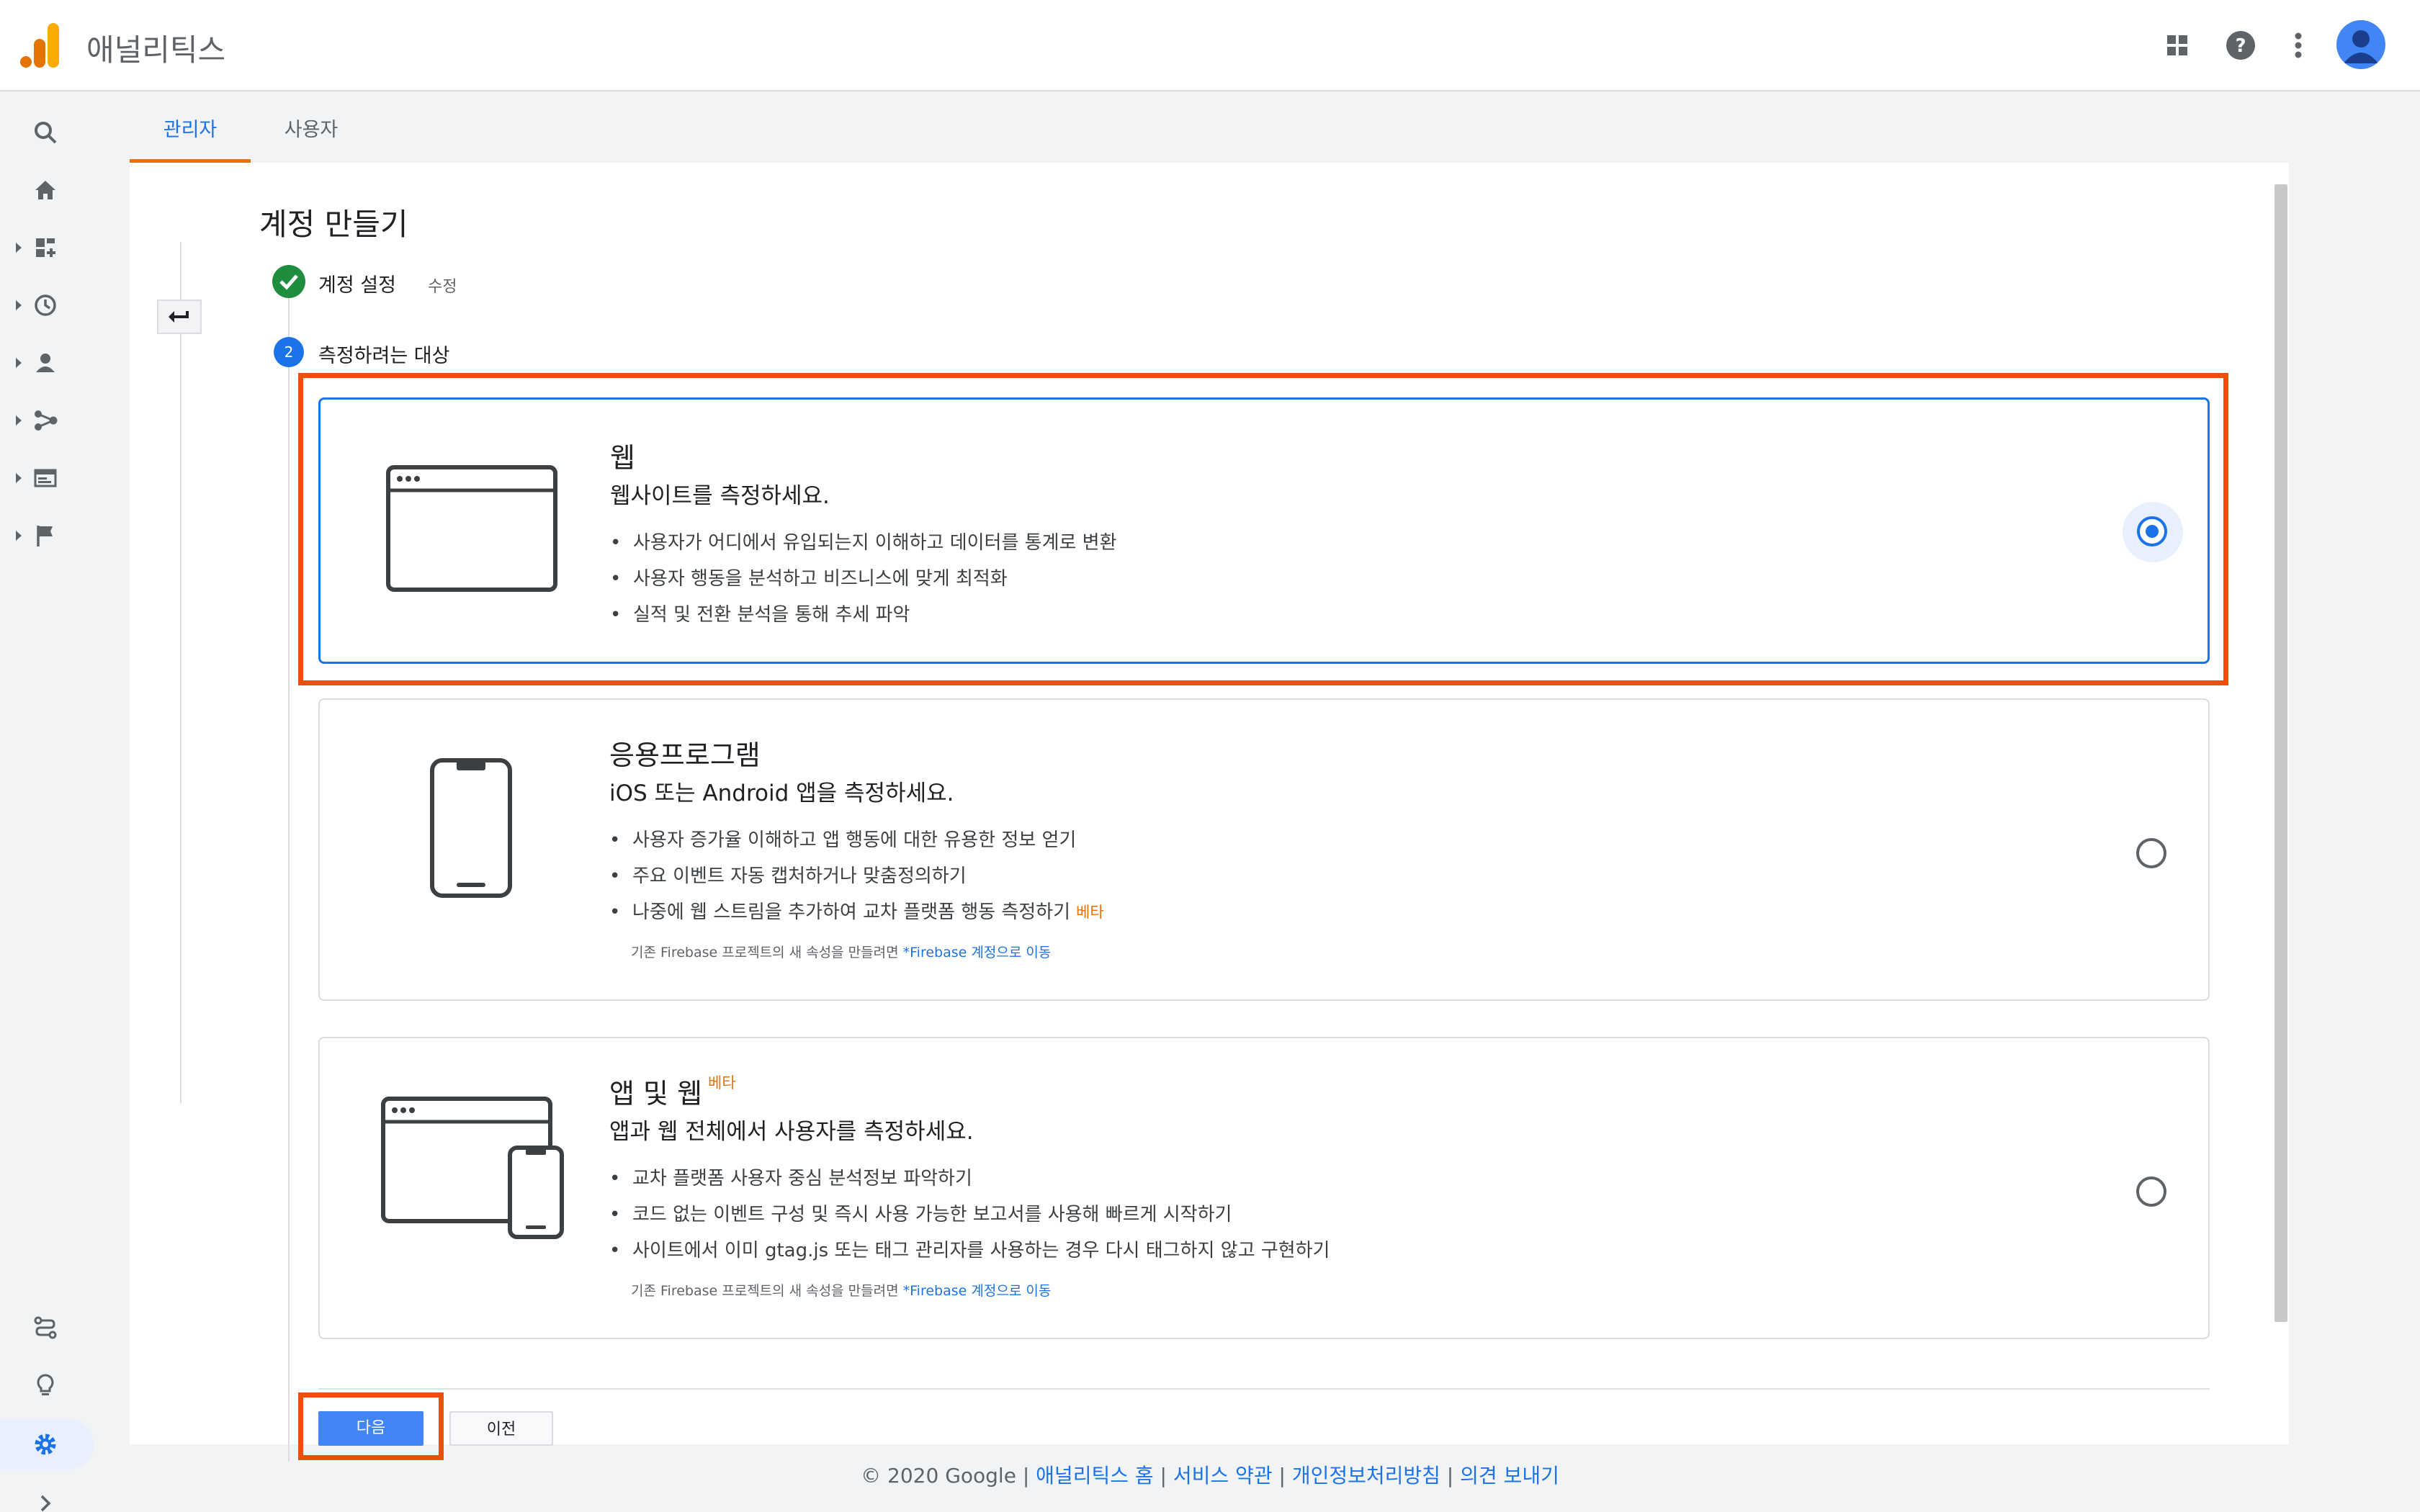 Image resolution: width=2420 pixels, height=1512 pixels. What do you see at coordinates (863, 615) in the screenshot?
I see `list-item: 실적 및 전환 분석을 통해 추세 파악` at bounding box center [863, 615].